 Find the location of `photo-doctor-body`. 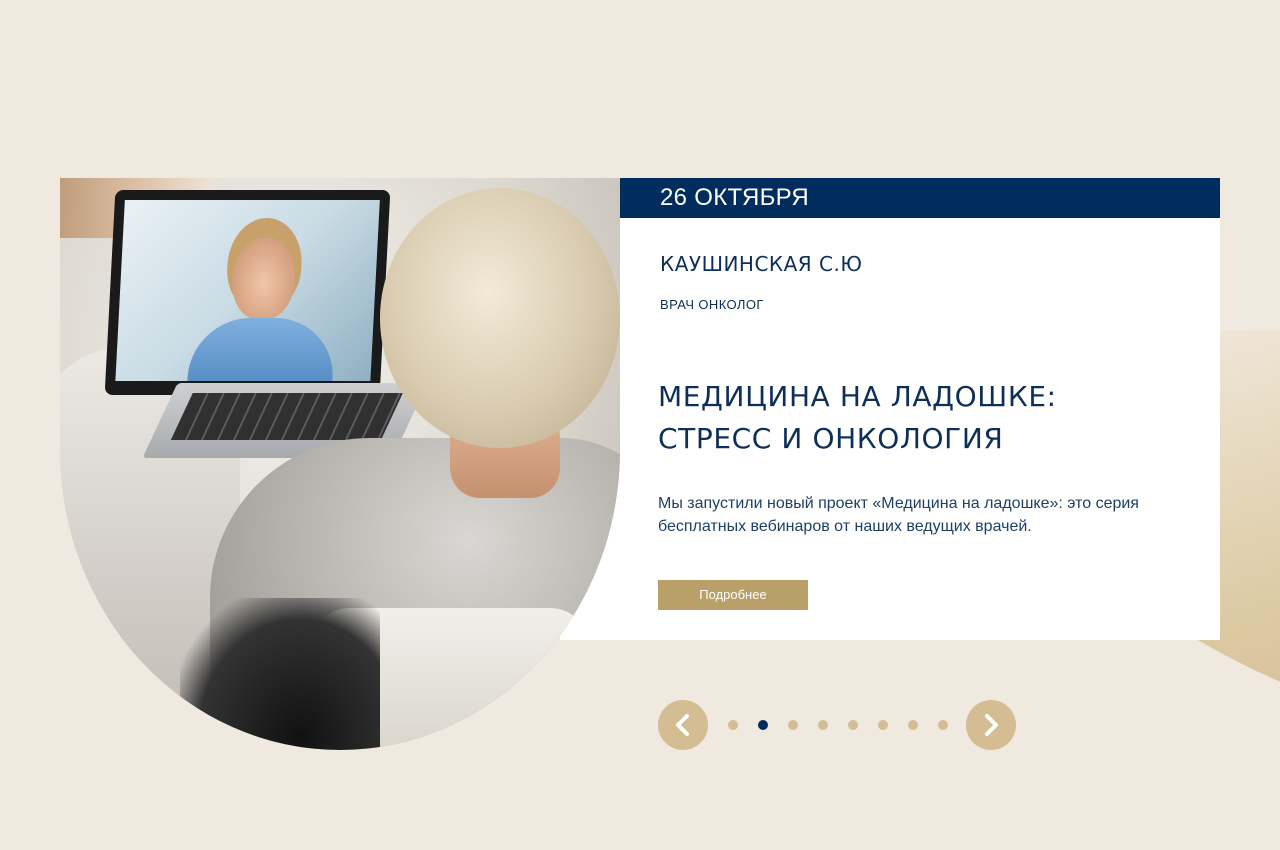

photo-doctor-body is located at coordinates (261, 349).